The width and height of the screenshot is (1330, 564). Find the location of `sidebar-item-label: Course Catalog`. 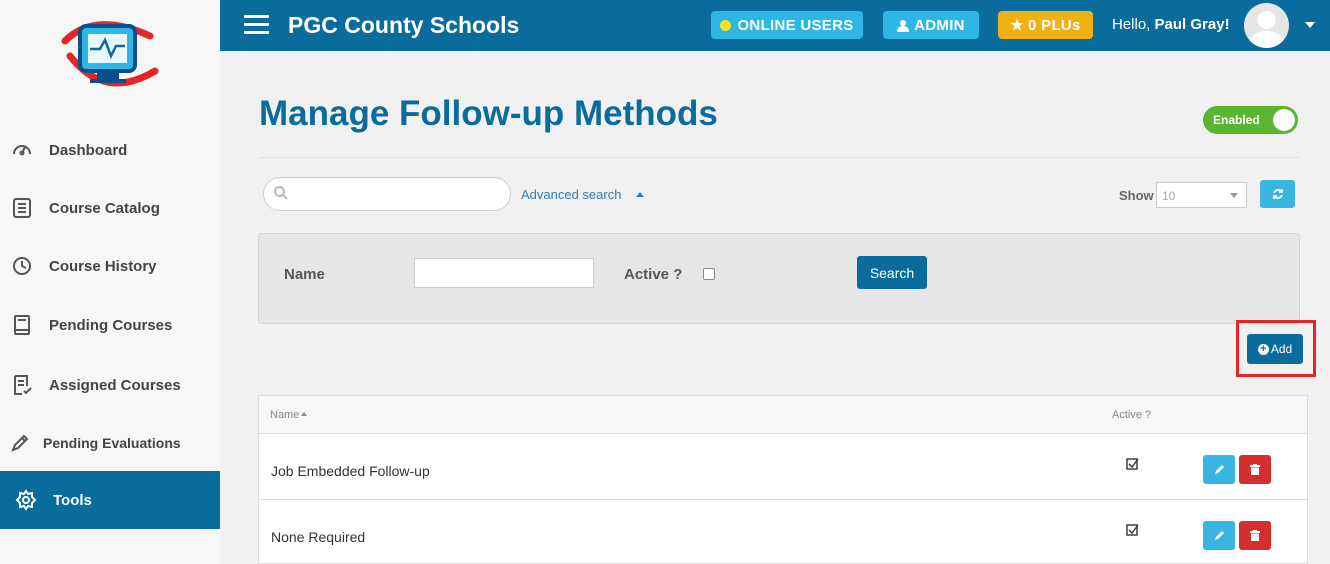

sidebar-item-label: Course Catalog is located at coordinates (104, 208).